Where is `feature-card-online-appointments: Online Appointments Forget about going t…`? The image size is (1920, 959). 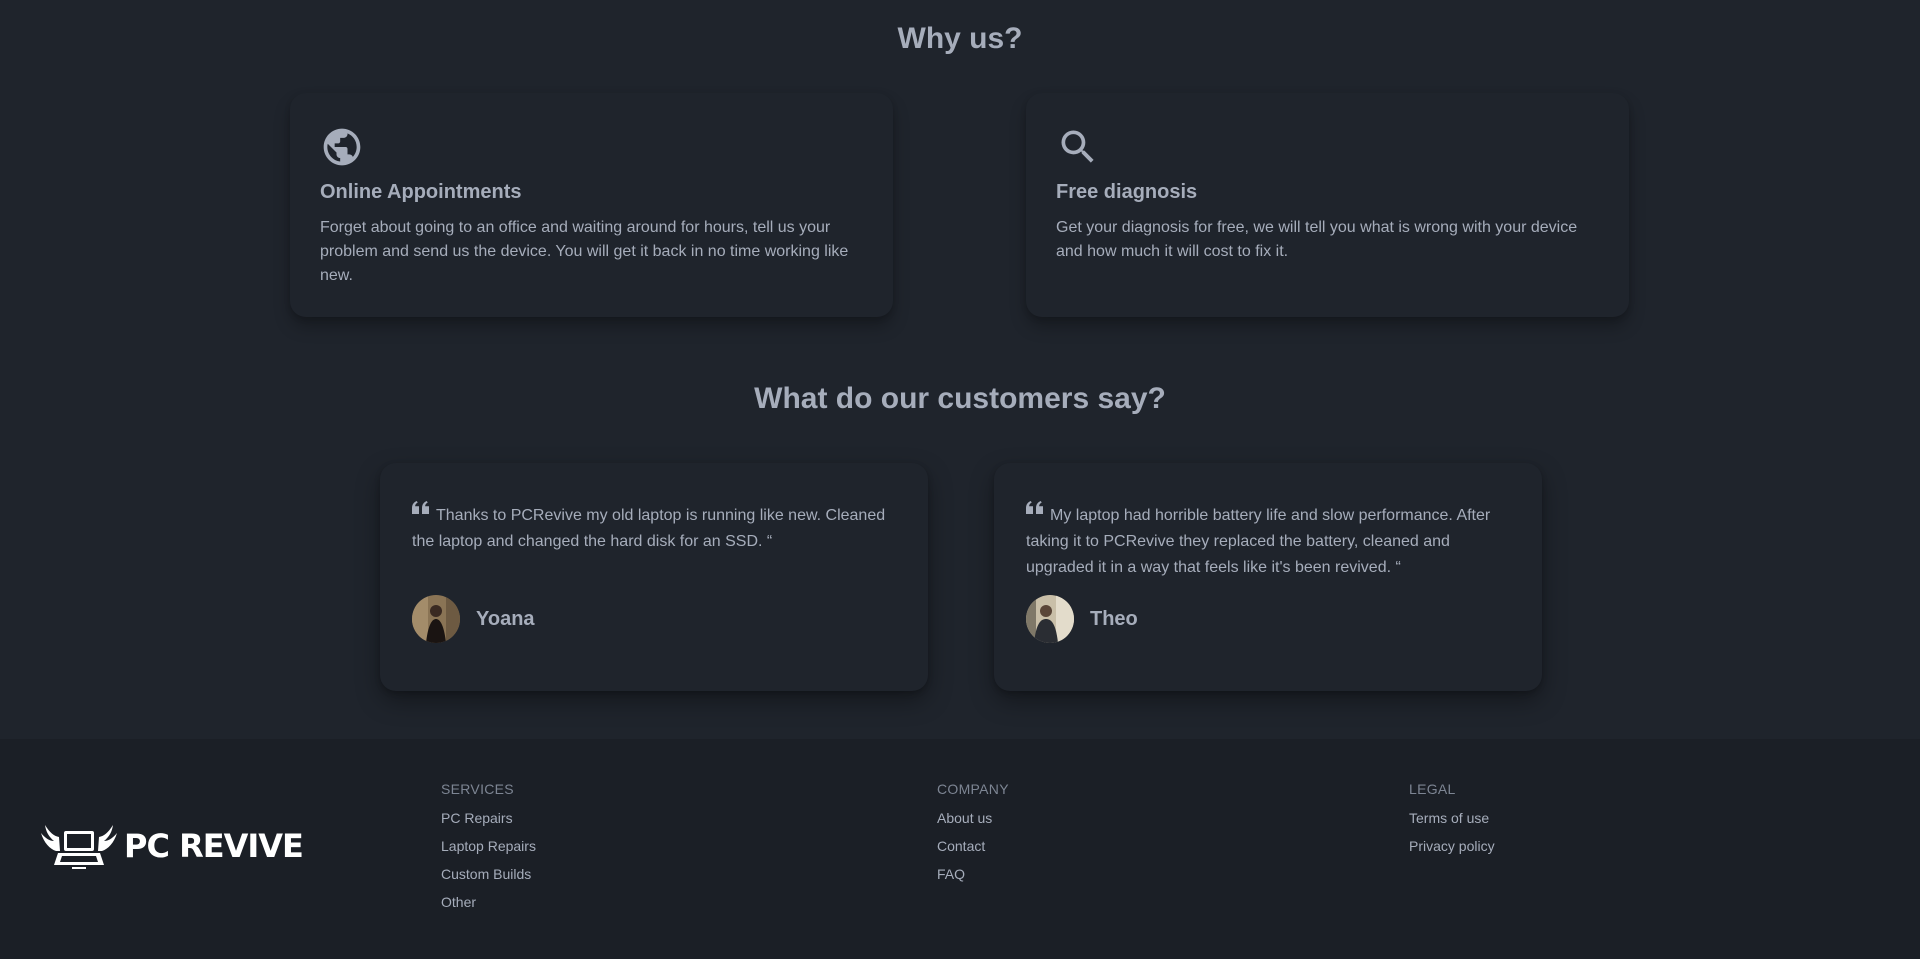 feature-card-online-appointments: Online Appointments Forget about going t… is located at coordinates (591, 205).